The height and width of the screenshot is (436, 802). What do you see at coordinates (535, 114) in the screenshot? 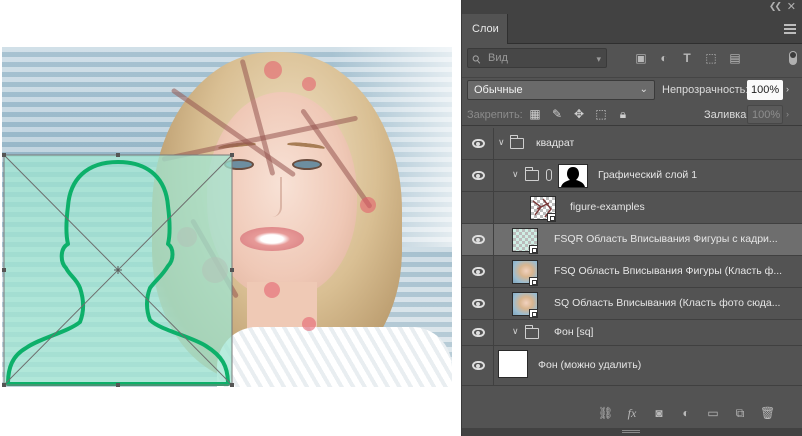
I see `lock-transparent-icon: ▦` at bounding box center [535, 114].